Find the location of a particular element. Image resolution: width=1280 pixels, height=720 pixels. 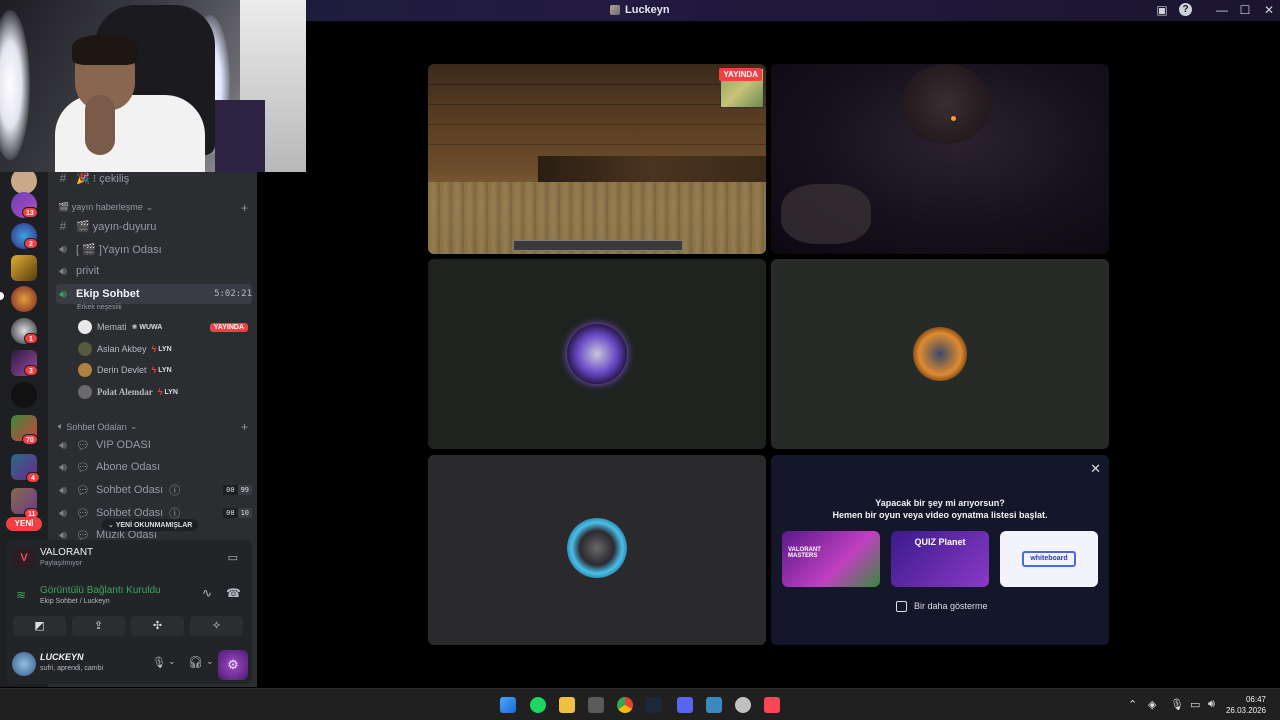

discord-icon is located at coordinates (685, 705).